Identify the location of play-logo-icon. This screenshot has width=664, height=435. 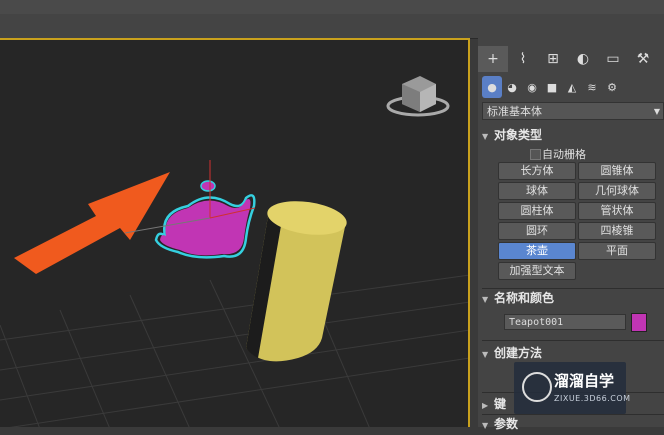
(537, 387).